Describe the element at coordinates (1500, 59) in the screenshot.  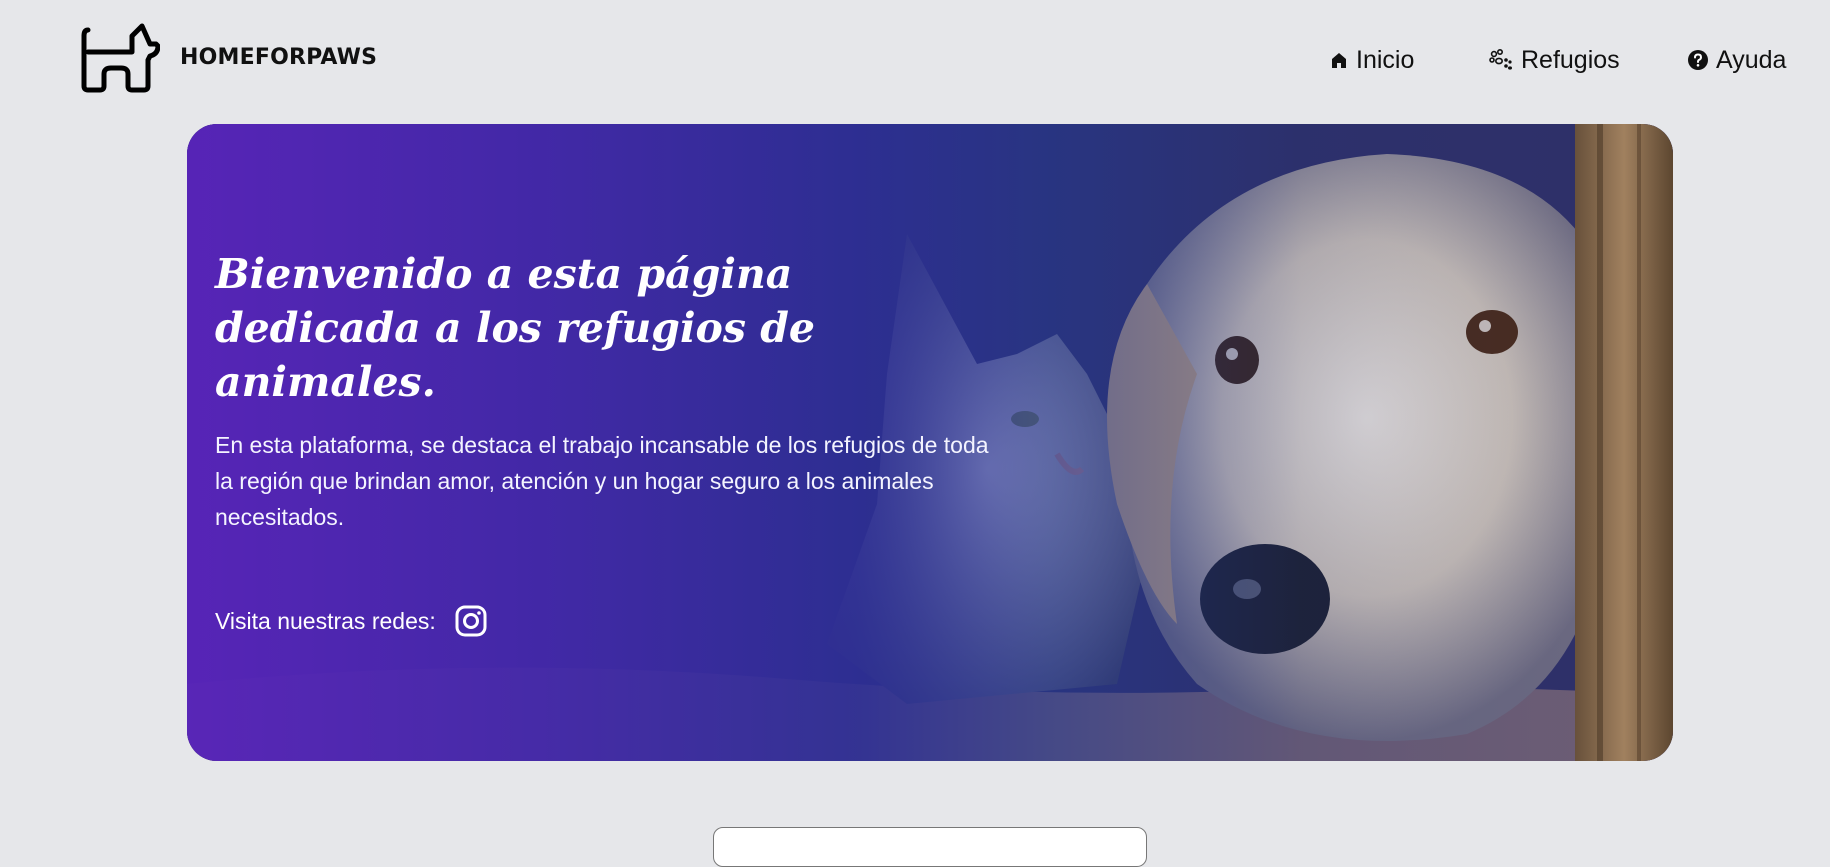
I see `paw-icon` at that location.